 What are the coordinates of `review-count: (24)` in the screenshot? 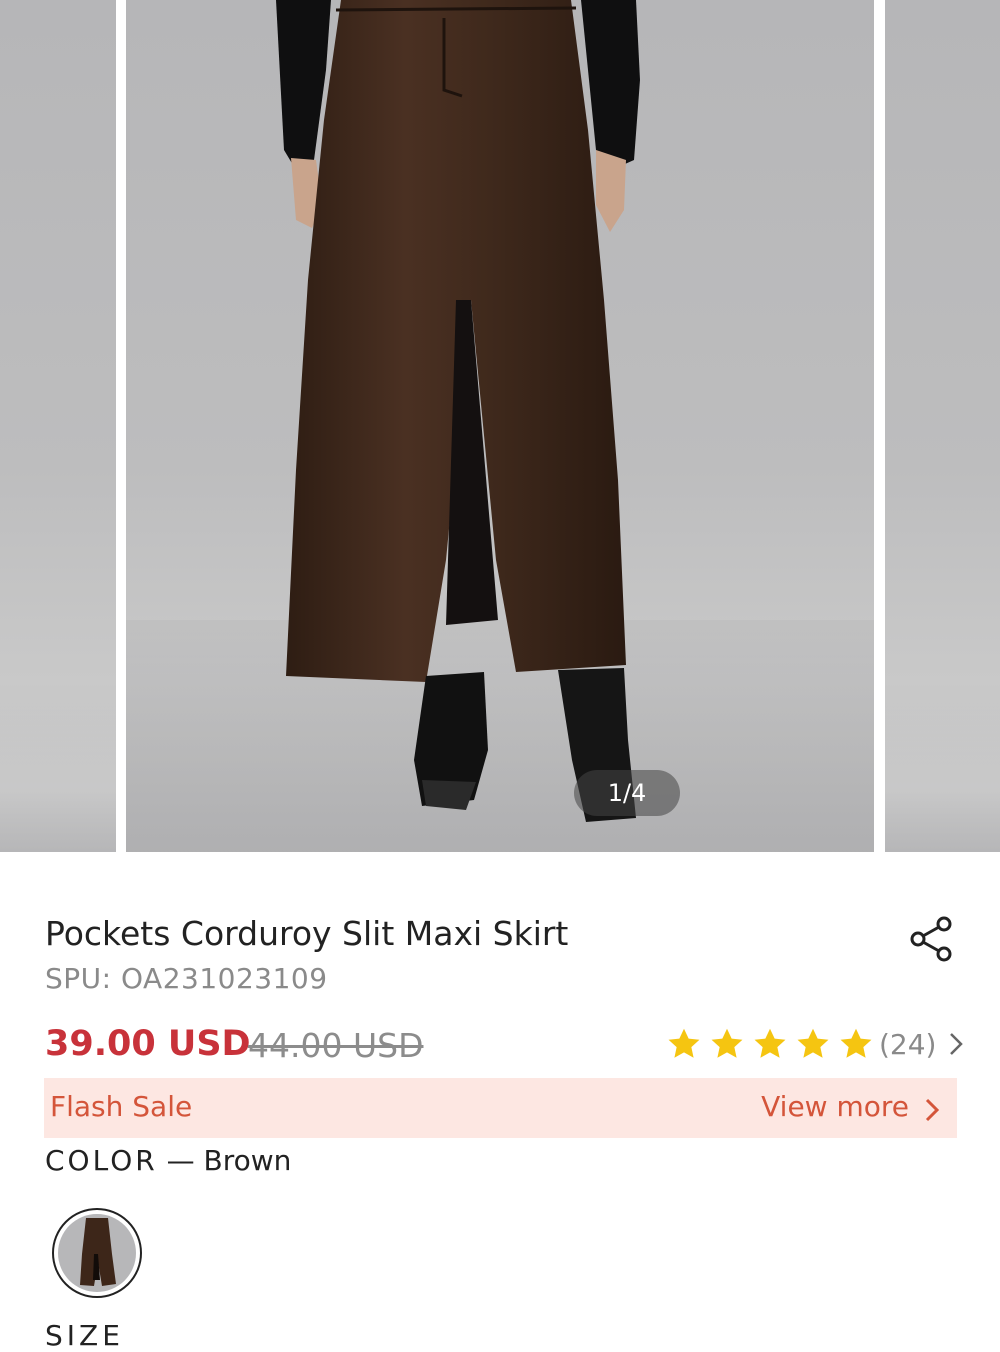 It's located at (908, 1044).